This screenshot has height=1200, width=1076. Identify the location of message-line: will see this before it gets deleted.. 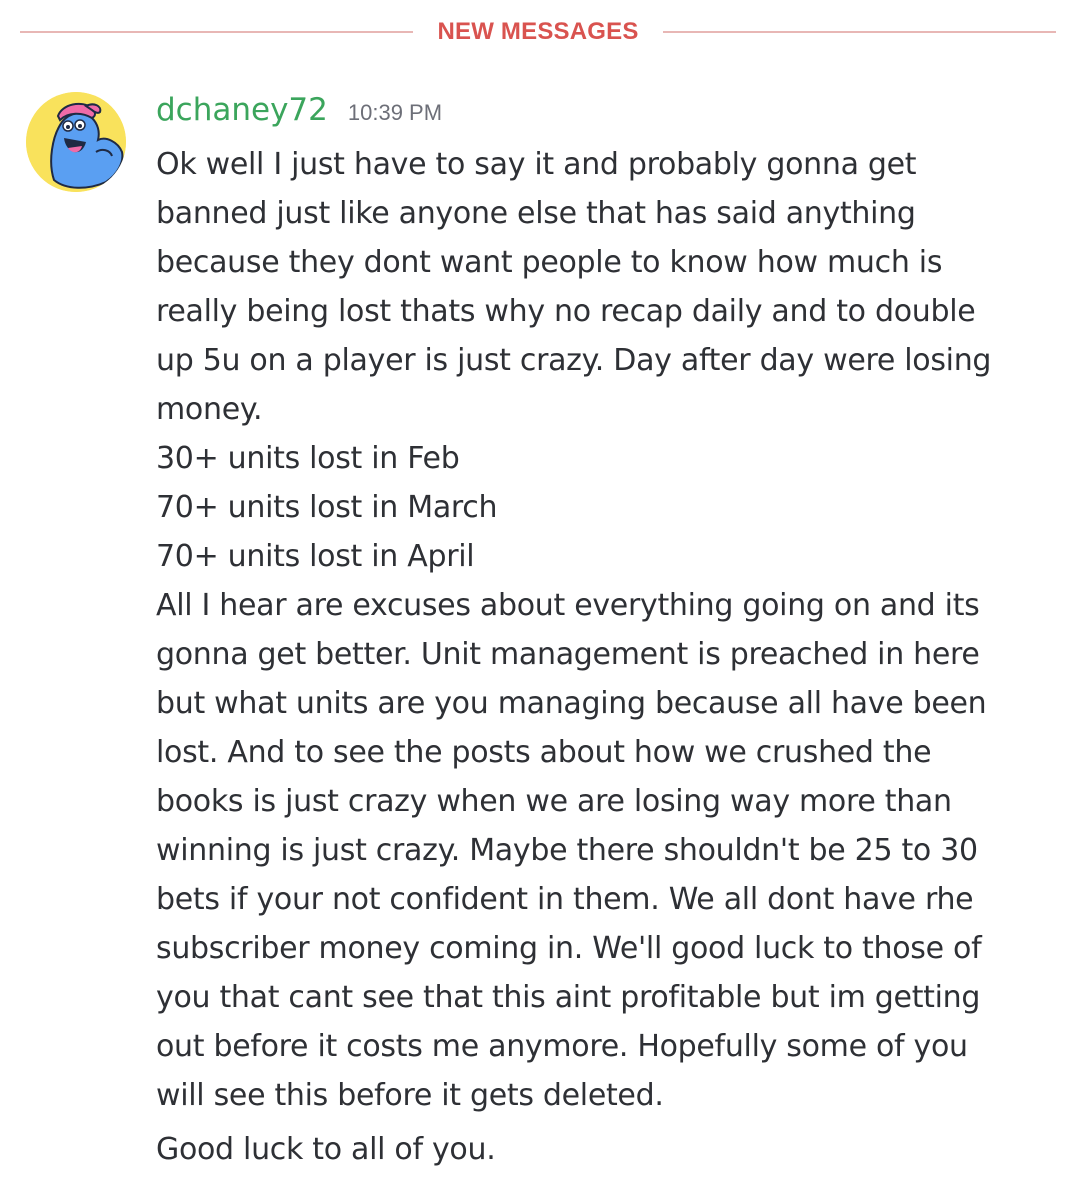
(410, 1095).